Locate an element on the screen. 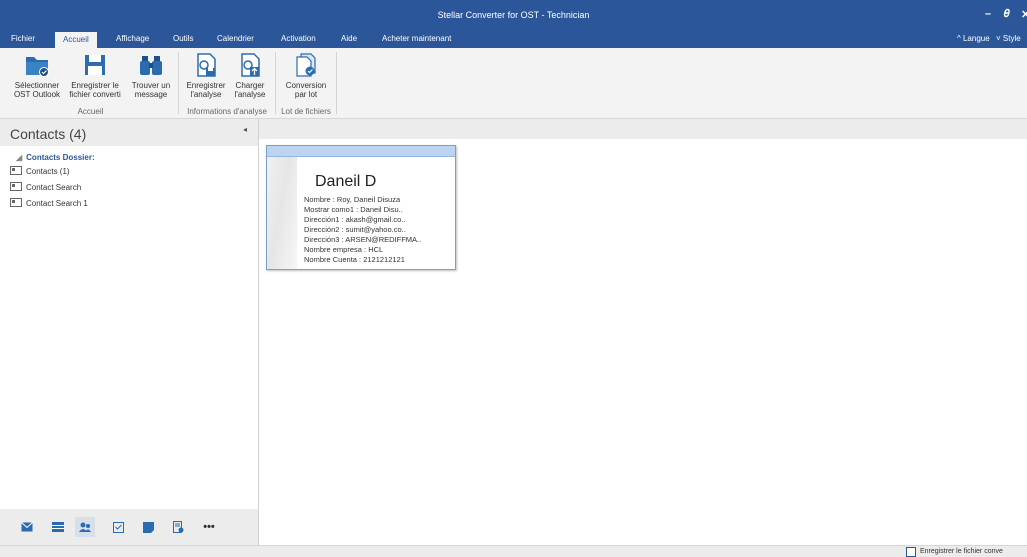 This screenshot has height=557, width=1027. calendar-icon is located at coordinates (58, 527).